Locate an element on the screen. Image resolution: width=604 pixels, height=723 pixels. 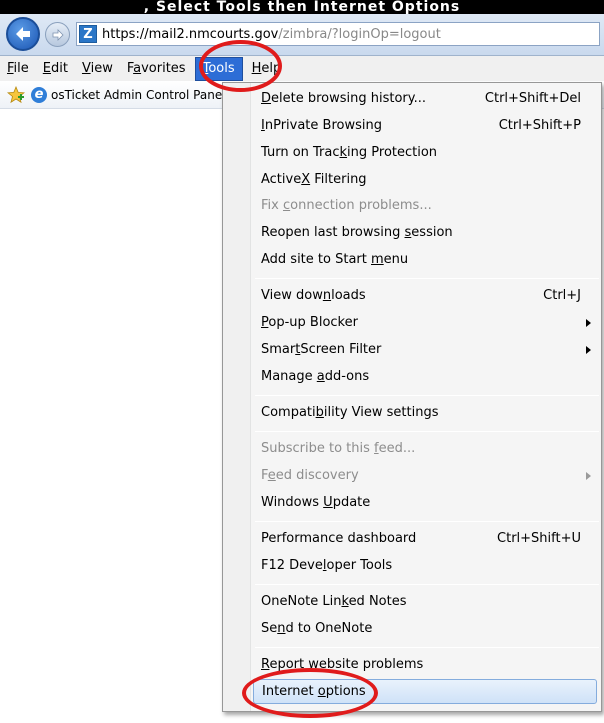
menu-file: File is located at coordinates (18, 69).